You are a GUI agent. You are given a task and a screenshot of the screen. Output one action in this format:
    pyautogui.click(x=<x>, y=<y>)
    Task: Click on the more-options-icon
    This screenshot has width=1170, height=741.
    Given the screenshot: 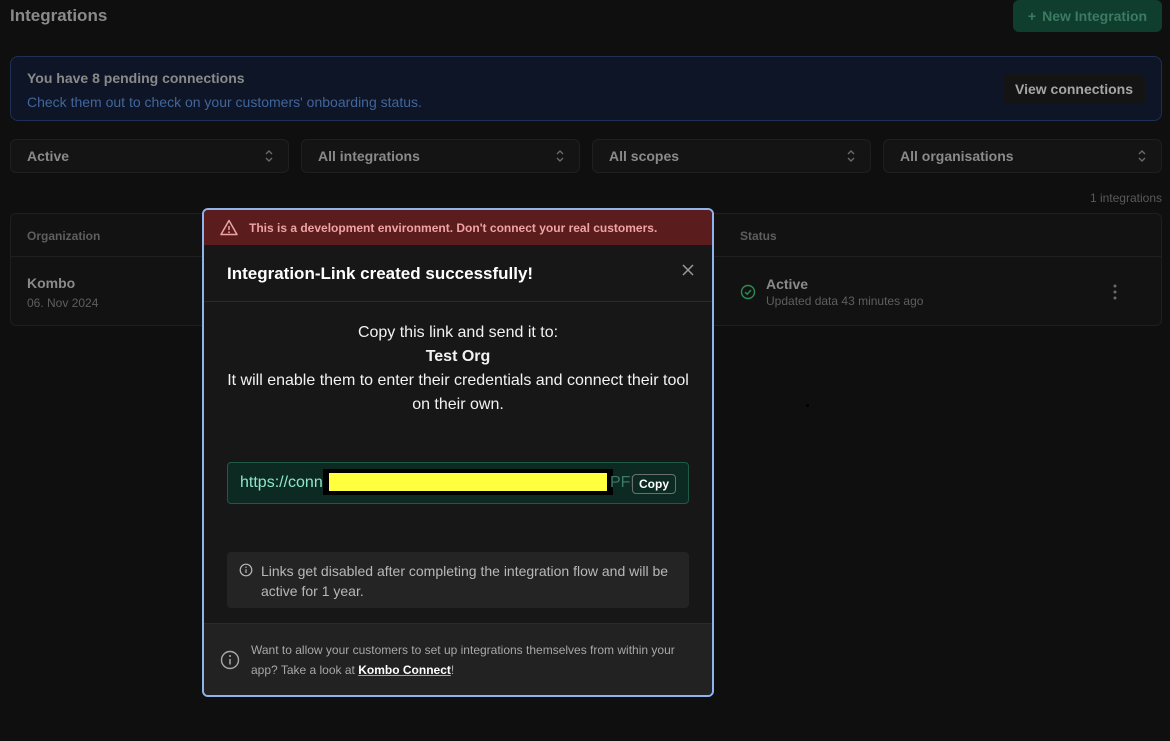 What is the action you would take?
    pyautogui.click(x=1115, y=292)
    